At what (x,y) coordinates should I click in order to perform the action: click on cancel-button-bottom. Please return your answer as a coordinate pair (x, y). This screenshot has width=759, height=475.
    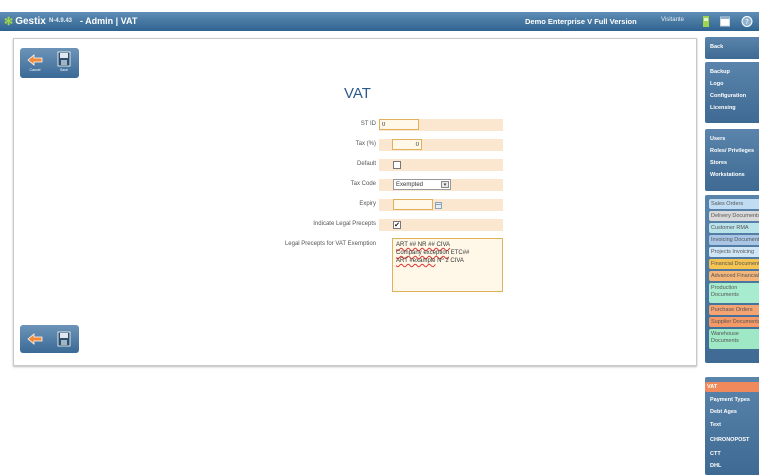
    Looking at the image, I should click on (35, 339).